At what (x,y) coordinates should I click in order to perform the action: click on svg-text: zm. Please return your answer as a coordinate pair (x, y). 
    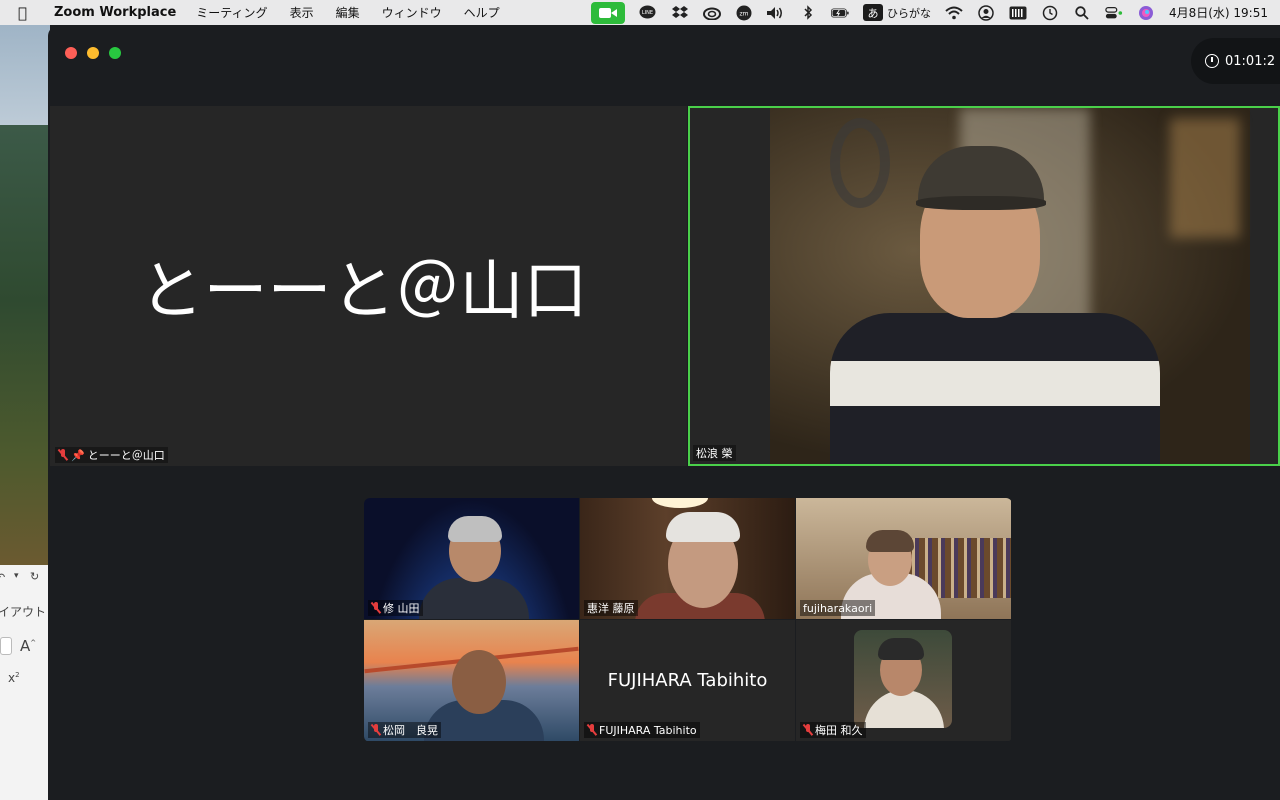
    Looking at the image, I should click on (743, 13).